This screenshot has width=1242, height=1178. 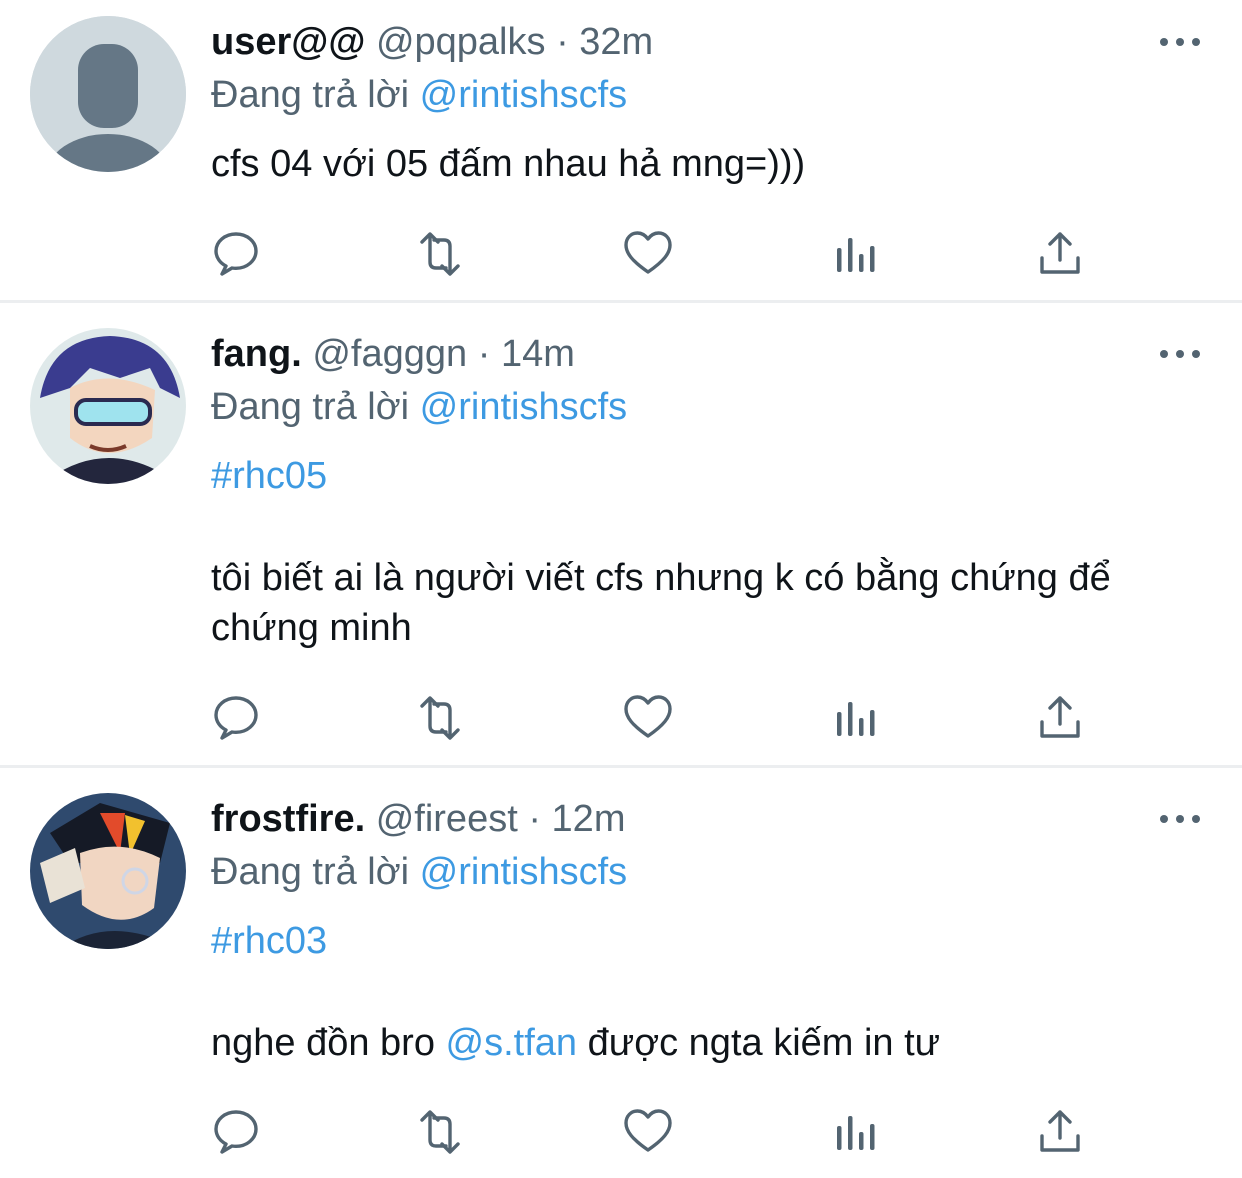 What do you see at coordinates (288, 42) in the screenshot?
I see `display-name: user@@` at bounding box center [288, 42].